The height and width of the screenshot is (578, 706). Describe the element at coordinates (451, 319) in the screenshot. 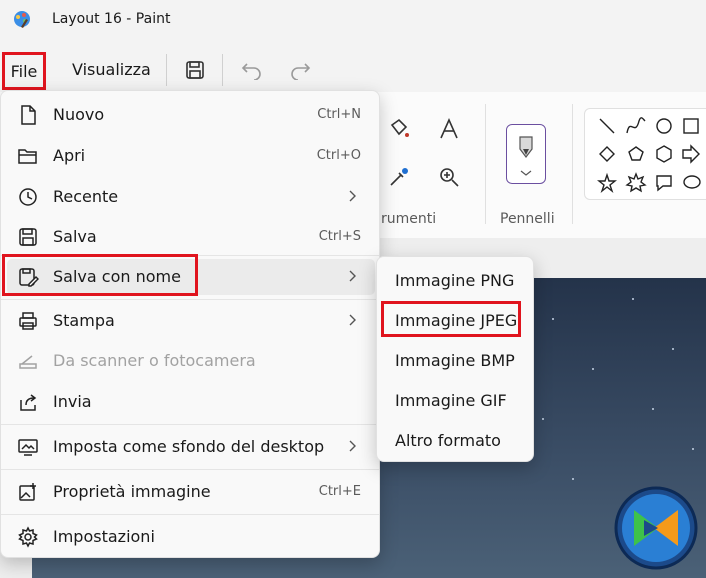

I see `highlight-jpeg` at that location.